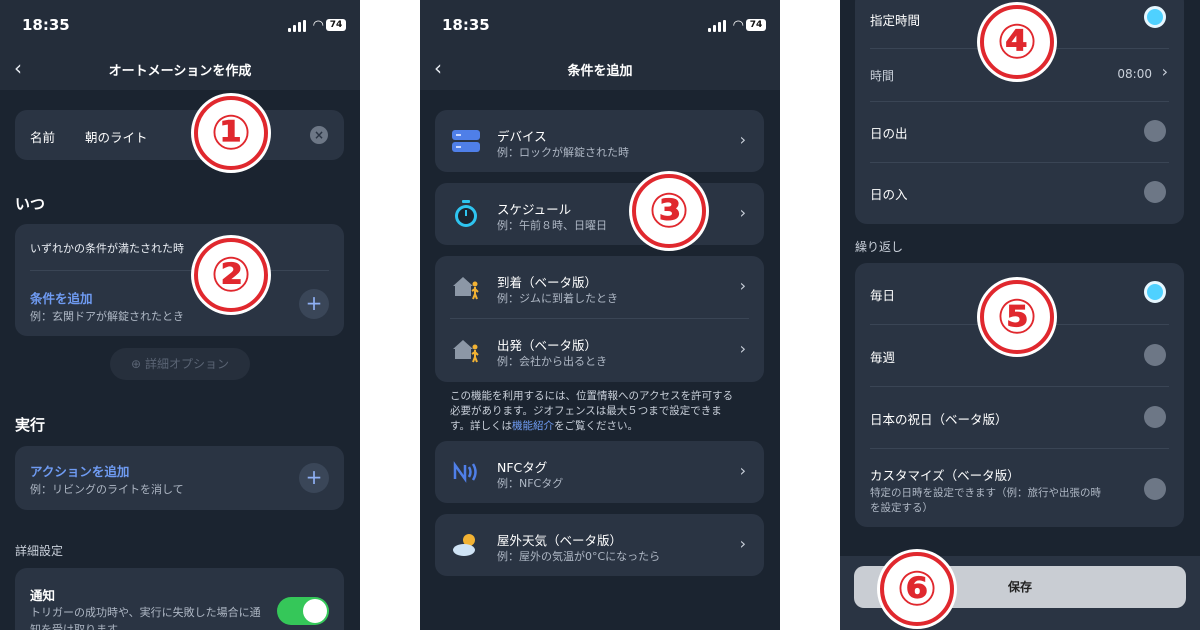 The height and width of the screenshot is (630, 1200). I want to click on customize-desc-2: を設定する）, so click(901, 508).